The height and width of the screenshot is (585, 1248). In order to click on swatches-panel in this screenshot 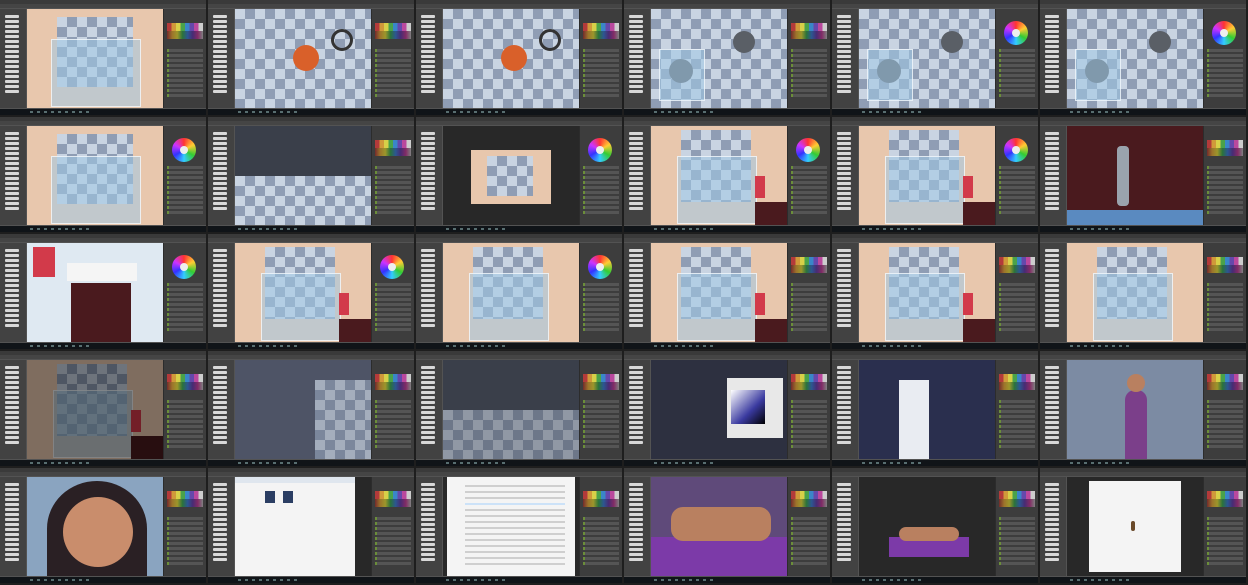, I will do `click(1225, 265)`.